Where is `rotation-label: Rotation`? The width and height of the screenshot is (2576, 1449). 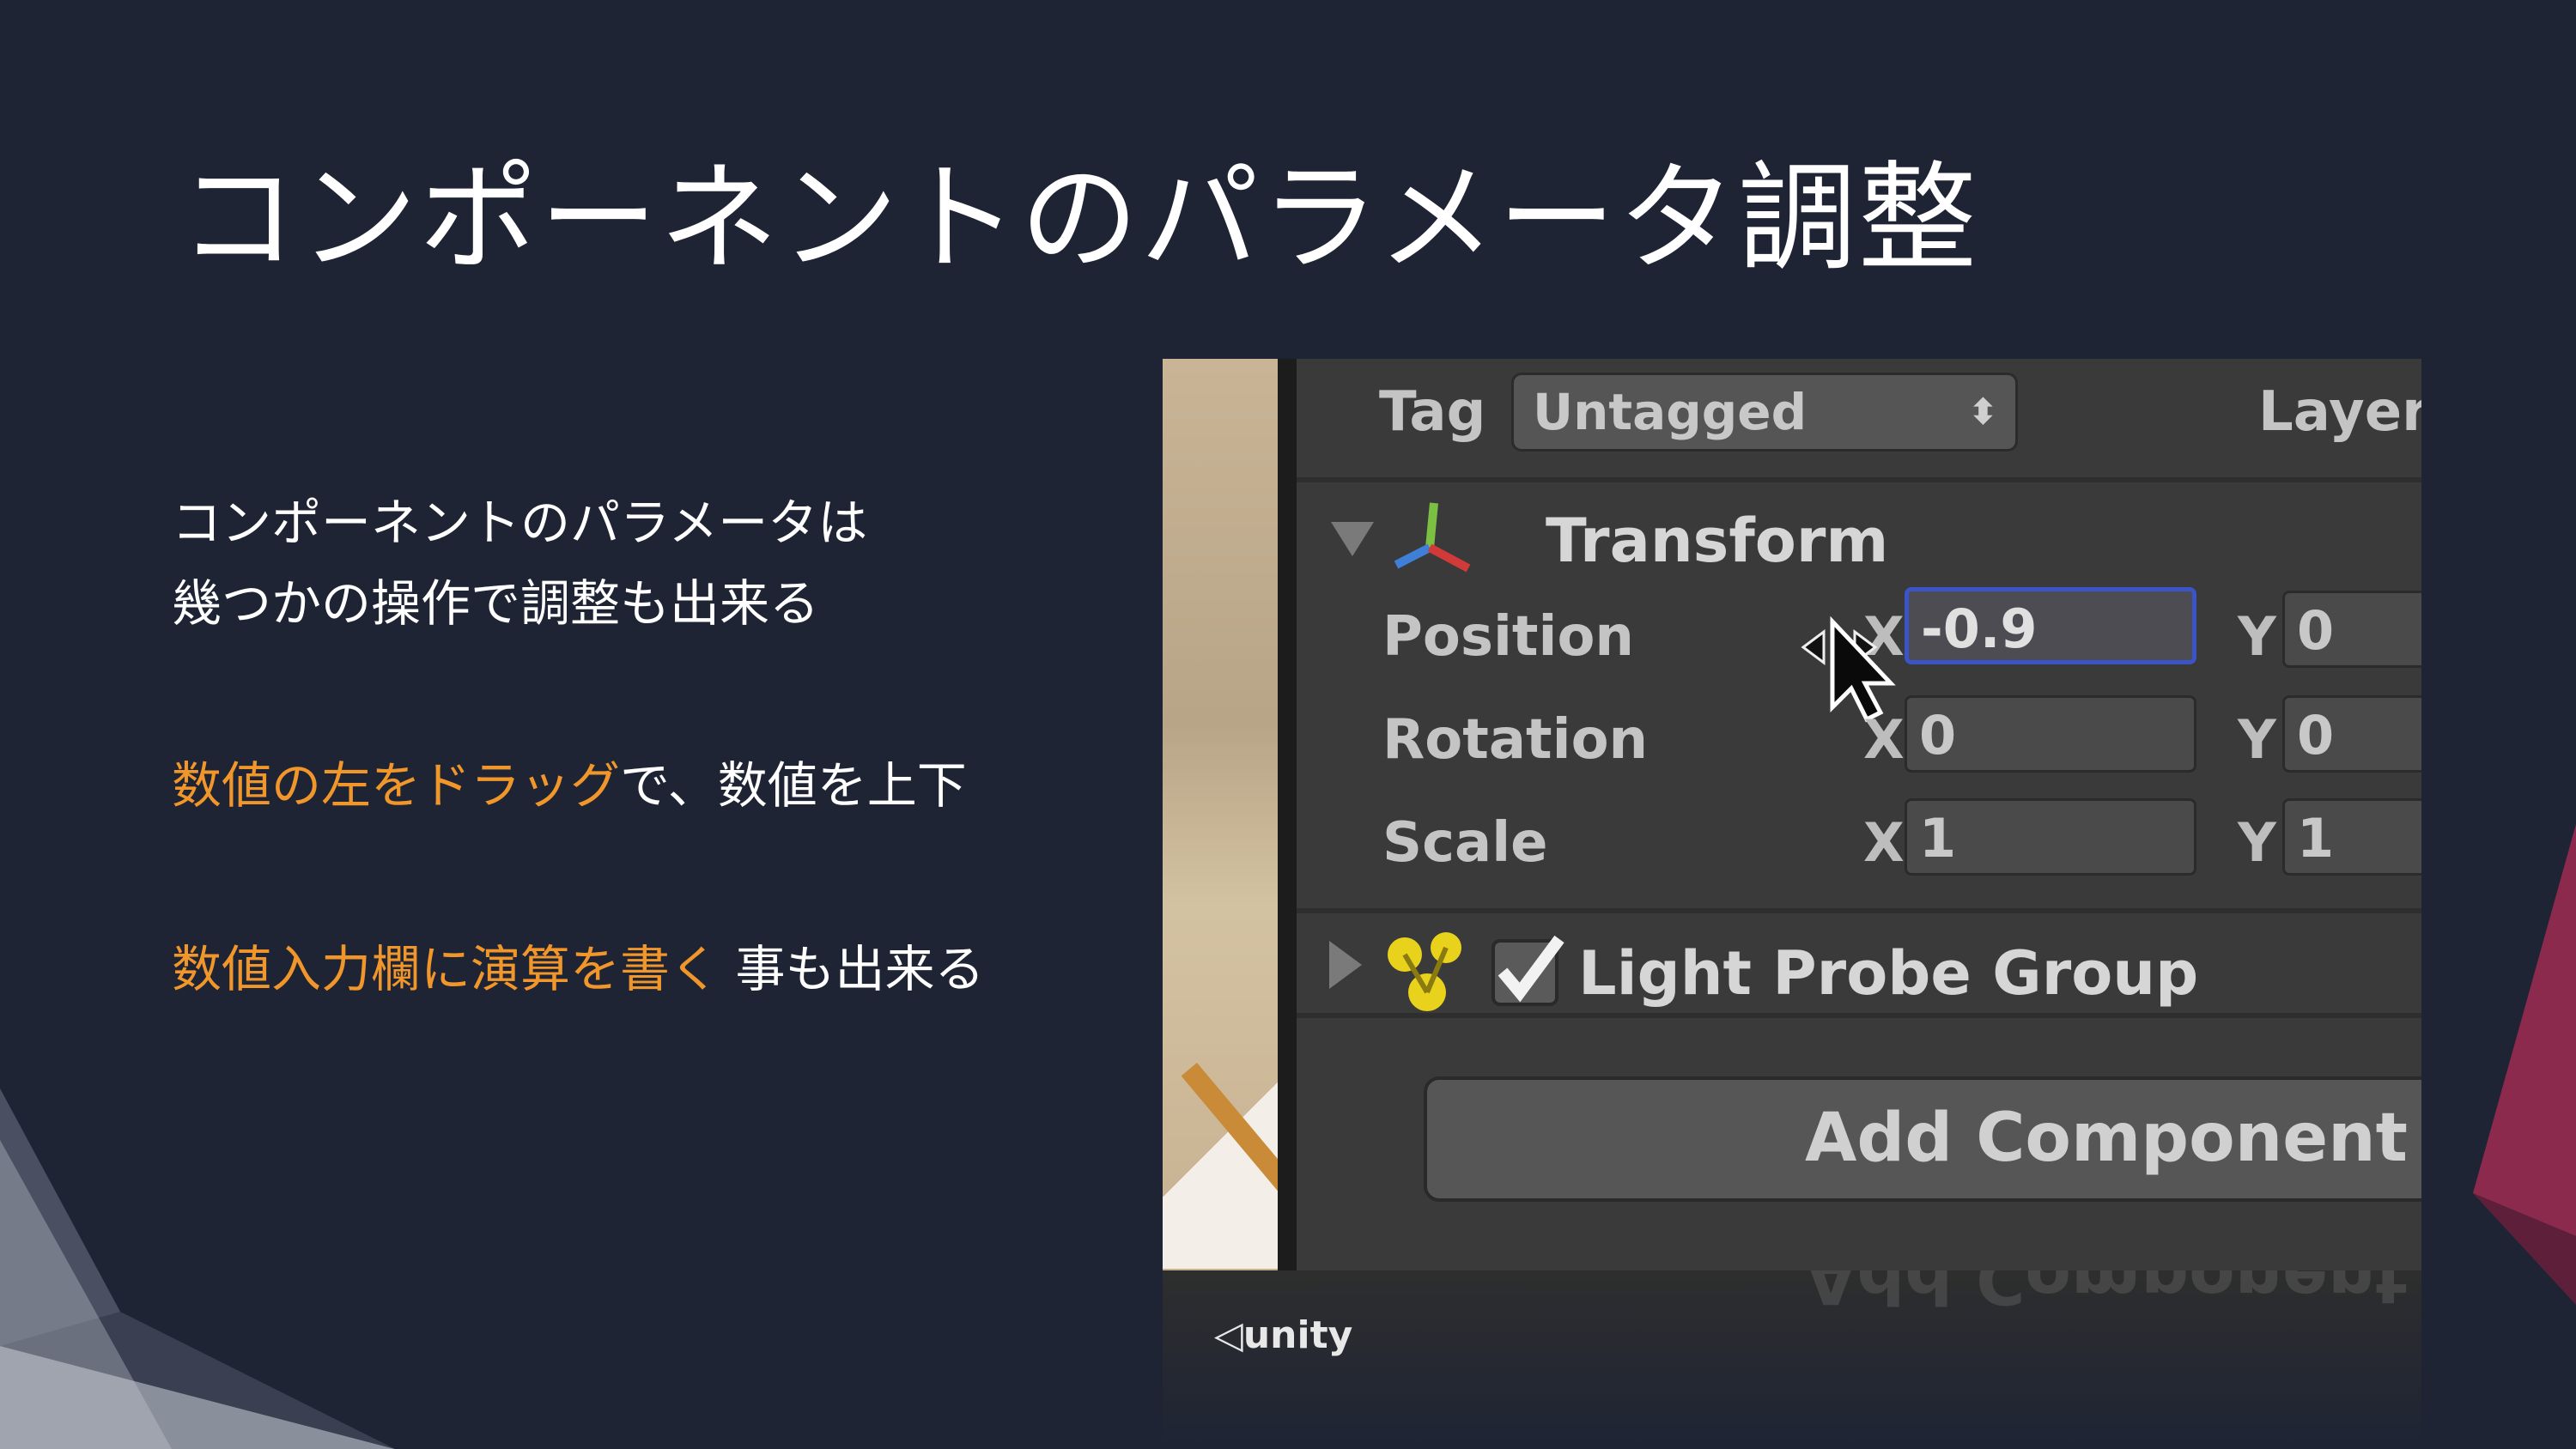
rotation-label: Rotation is located at coordinates (1515, 740).